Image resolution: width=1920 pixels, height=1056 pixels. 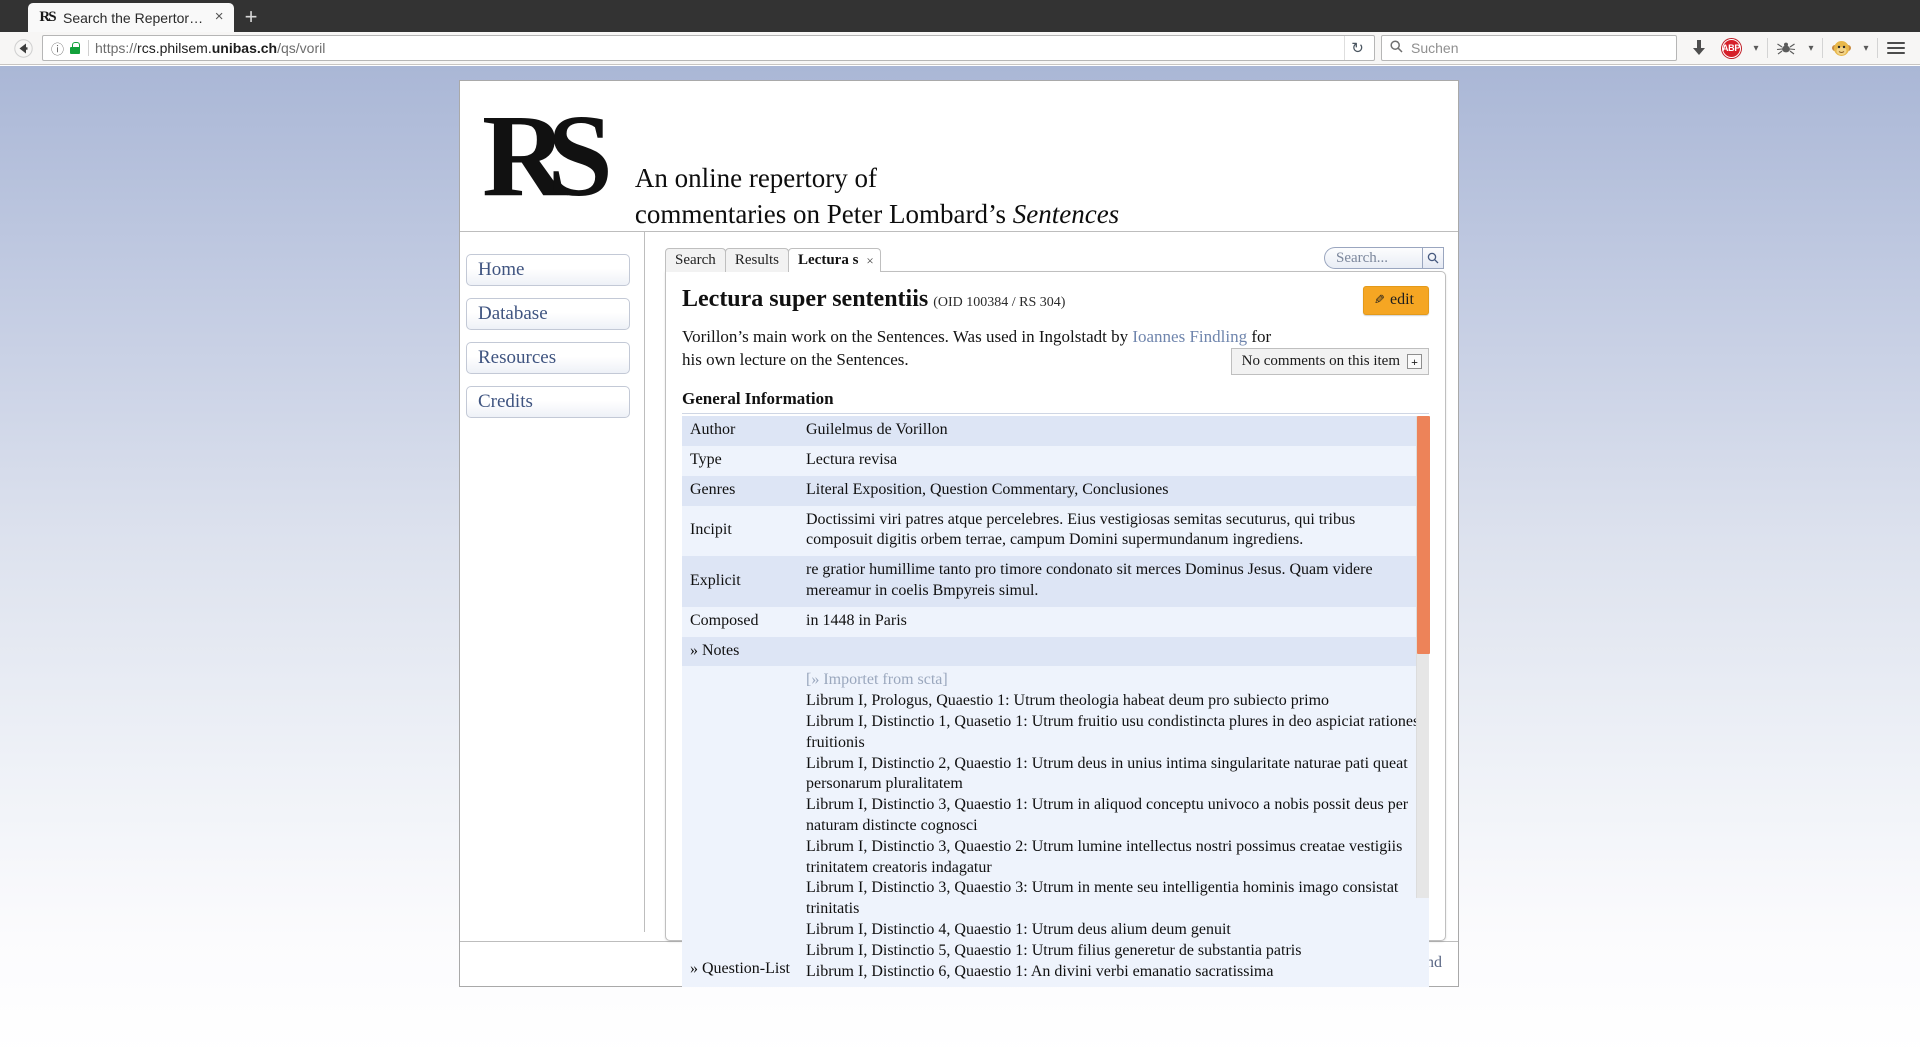 I want to click on person-link-ioannes-findling: Ioannes Findling, so click(x=1189, y=336).